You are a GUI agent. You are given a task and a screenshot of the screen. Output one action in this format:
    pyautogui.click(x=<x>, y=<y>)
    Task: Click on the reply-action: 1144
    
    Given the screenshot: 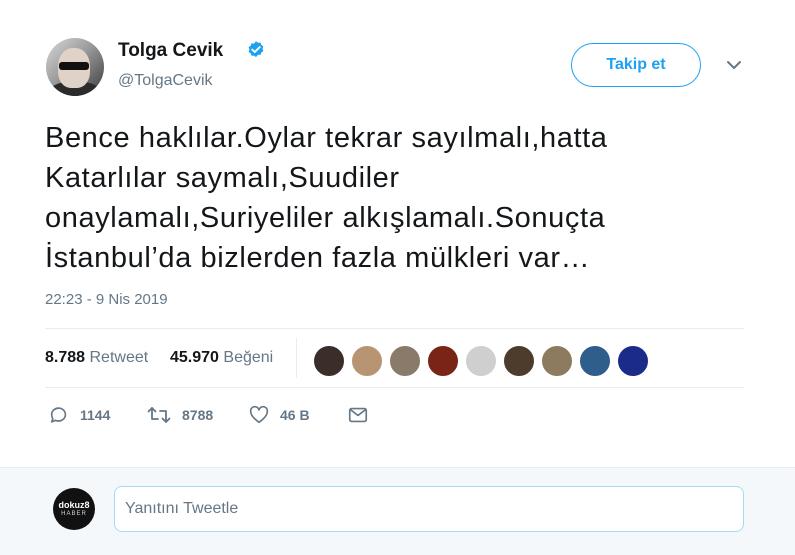 What is the action you would take?
    pyautogui.click(x=79, y=415)
    